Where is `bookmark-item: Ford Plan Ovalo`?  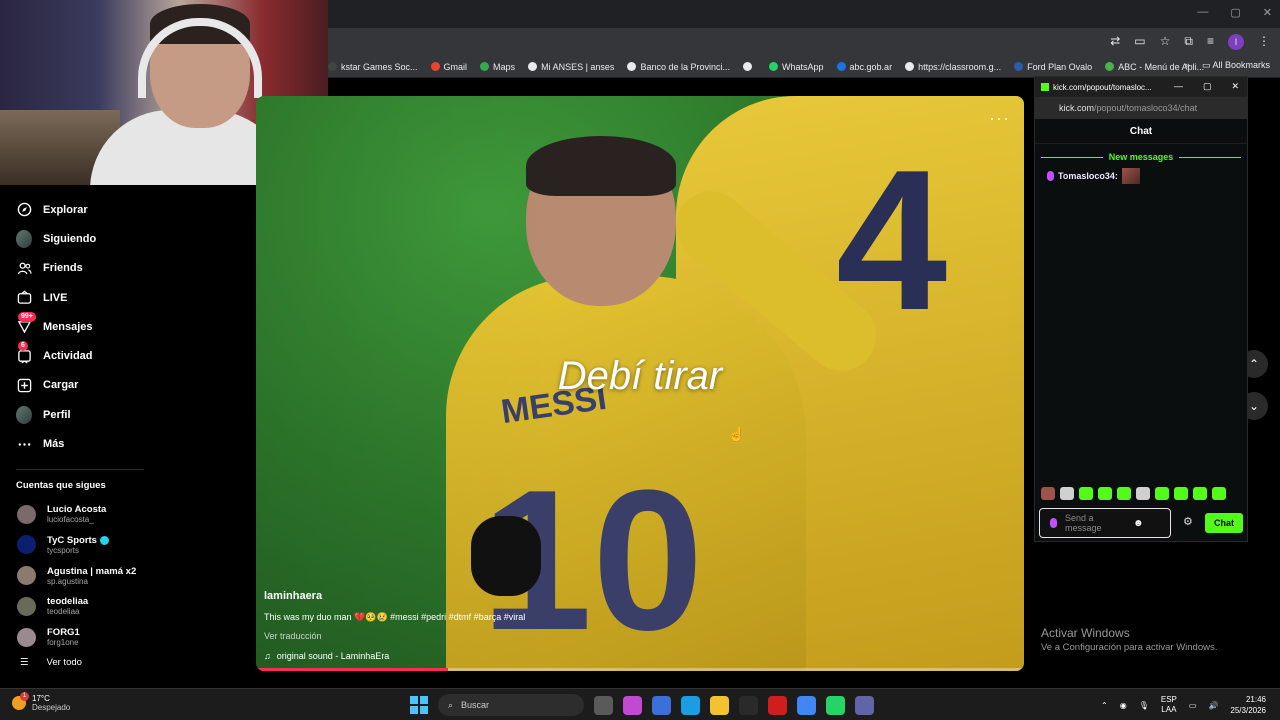 bookmark-item: Ford Plan Ovalo is located at coordinates (1053, 67).